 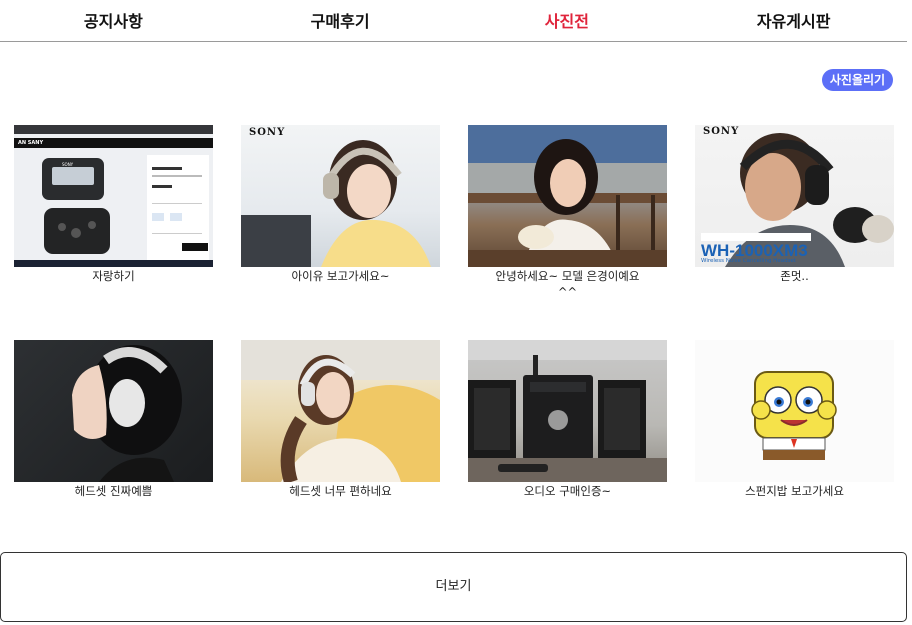 What do you see at coordinates (794, 415) in the screenshot?
I see `spongebob-illustration` at bounding box center [794, 415].